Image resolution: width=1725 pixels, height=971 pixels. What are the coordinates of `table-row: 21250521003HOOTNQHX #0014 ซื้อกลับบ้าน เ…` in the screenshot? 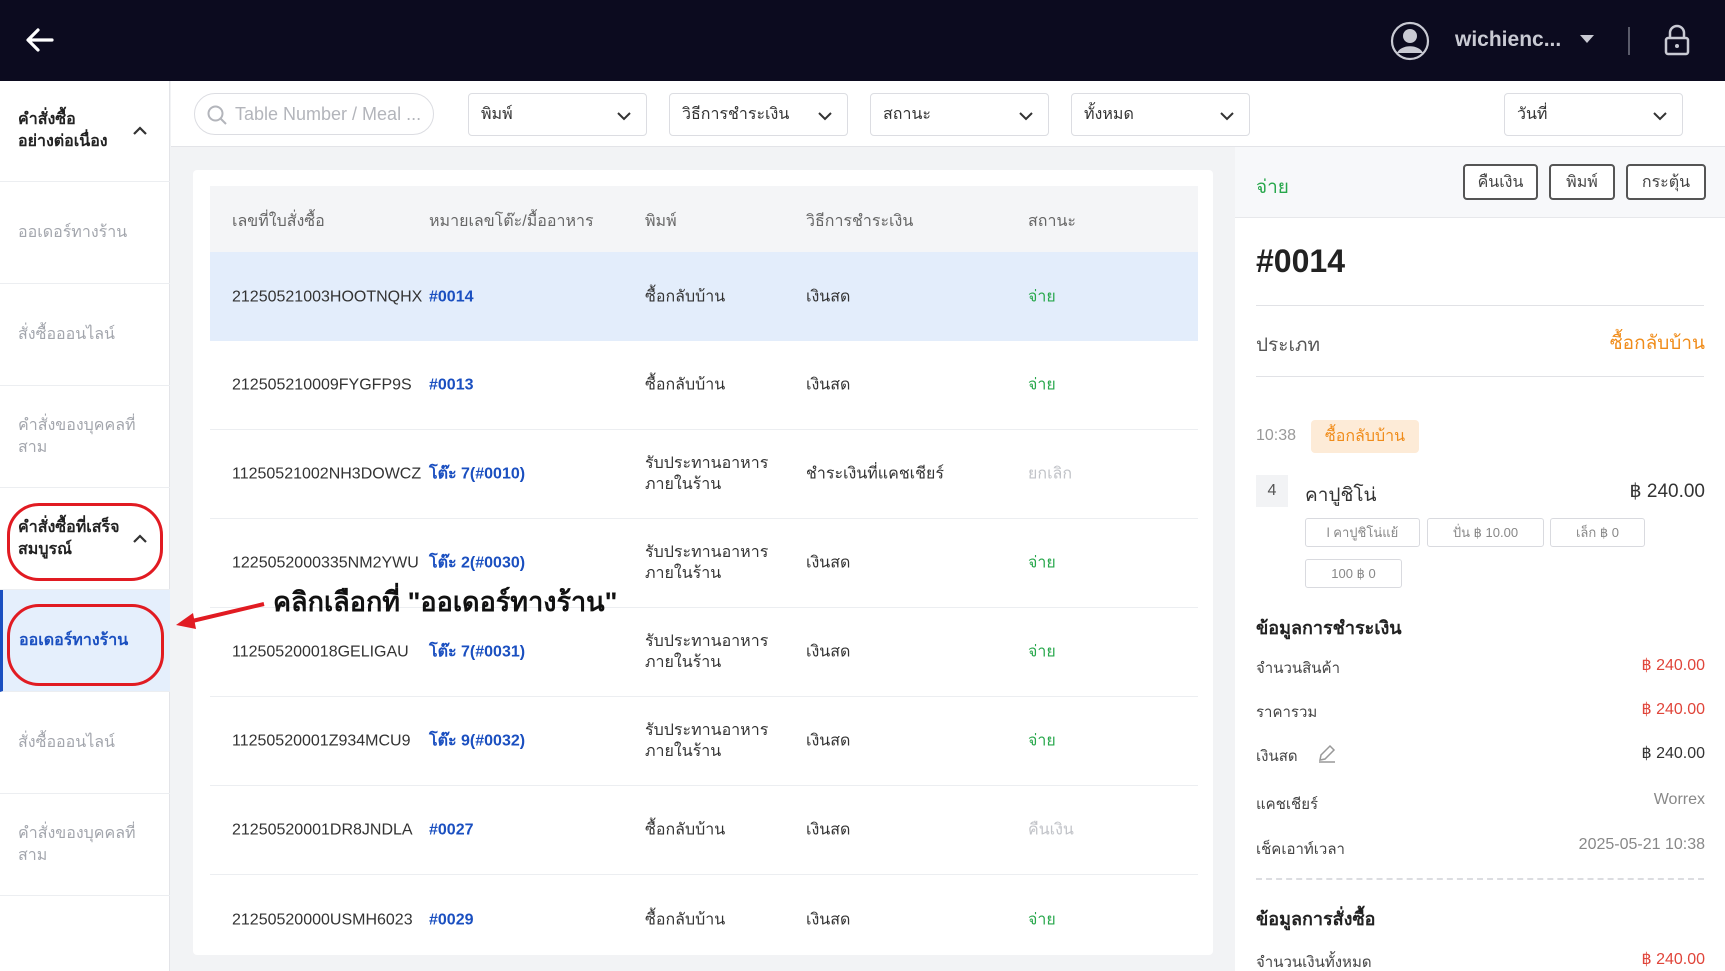 It's located at (704, 296).